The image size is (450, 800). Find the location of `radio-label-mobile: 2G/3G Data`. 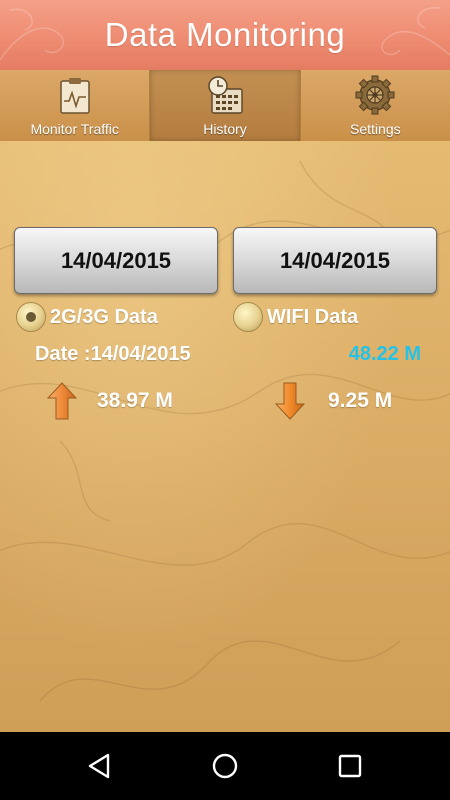

radio-label-mobile: 2G/3G Data is located at coordinates (104, 316).